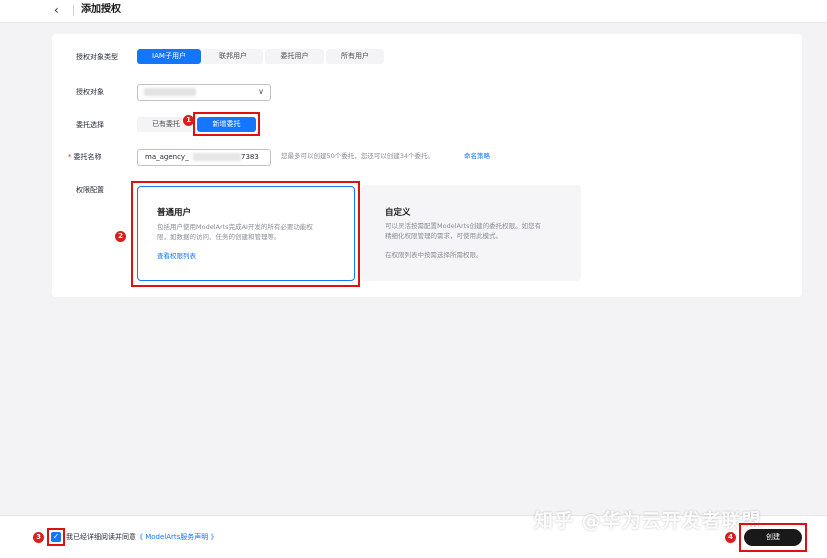  What do you see at coordinates (177, 537) in the screenshot?
I see `service-statement-link: 《 ModelArts服务声明 》` at bounding box center [177, 537].